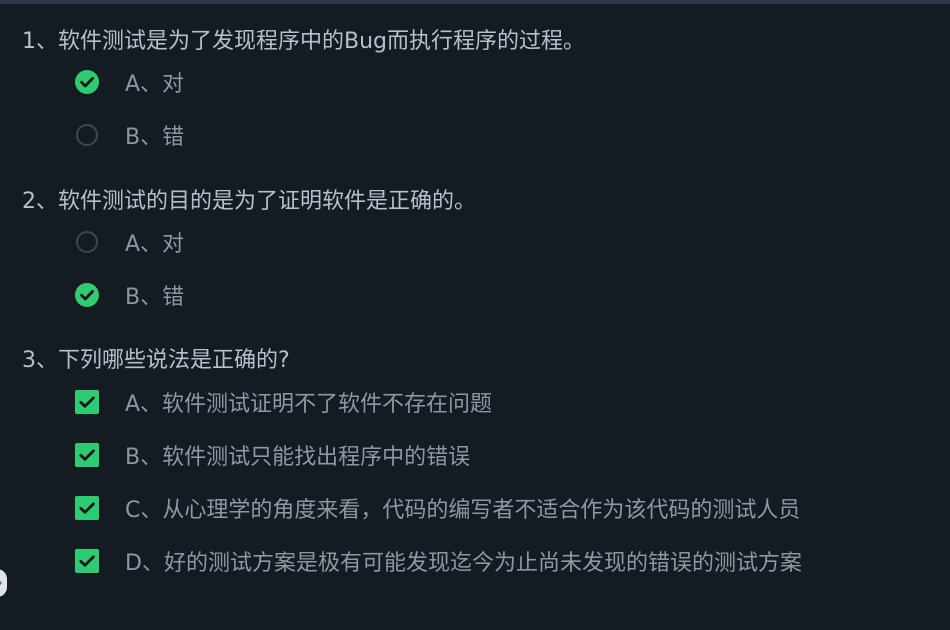 The width and height of the screenshot is (950, 630). I want to click on question-1-option-a: A、对, so click(129, 82).